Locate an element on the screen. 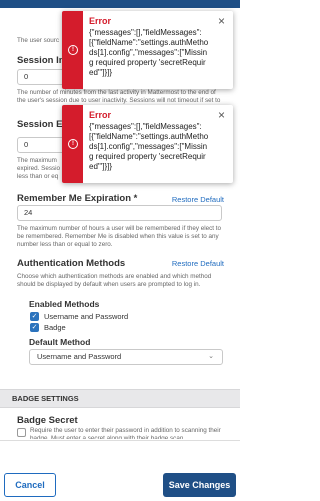 This screenshot has width=320, height=501. remember-me-input: 24 is located at coordinates (119, 213).